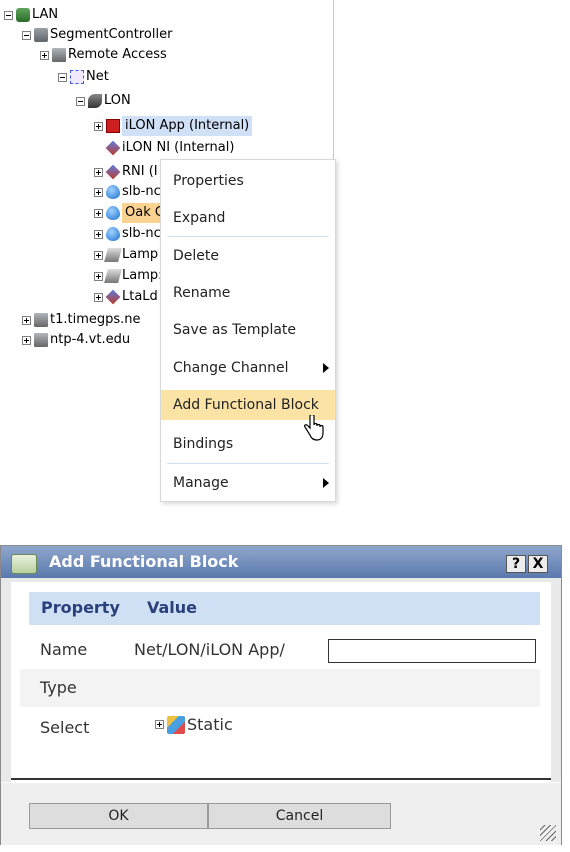 This screenshot has height=852, width=570. What do you see at coordinates (130, 213) in the screenshot?
I see `tree-node-oak: Oak C` at bounding box center [130, 213].